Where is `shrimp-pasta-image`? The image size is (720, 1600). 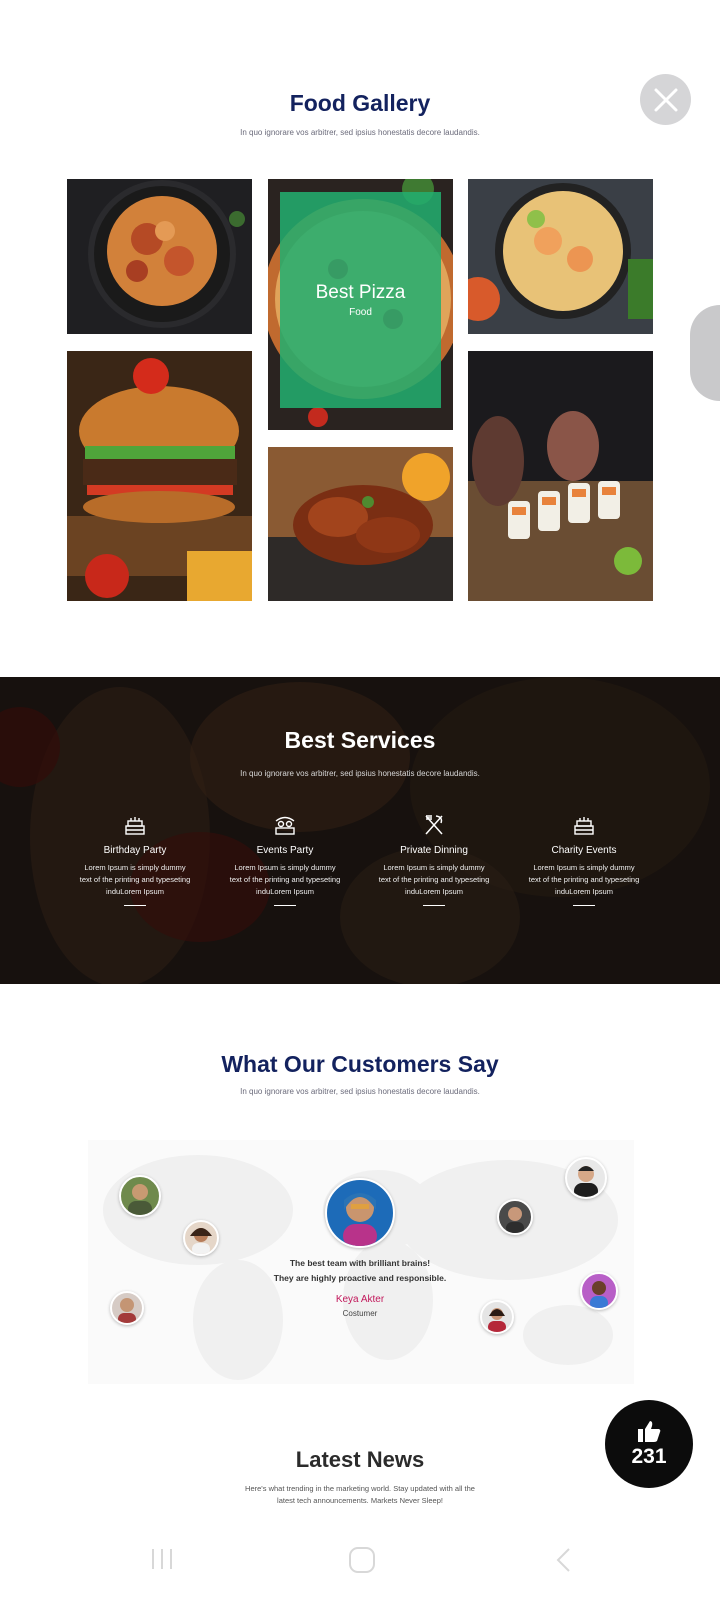
shrimp-pasta-image is located at coordinates (159, 256).